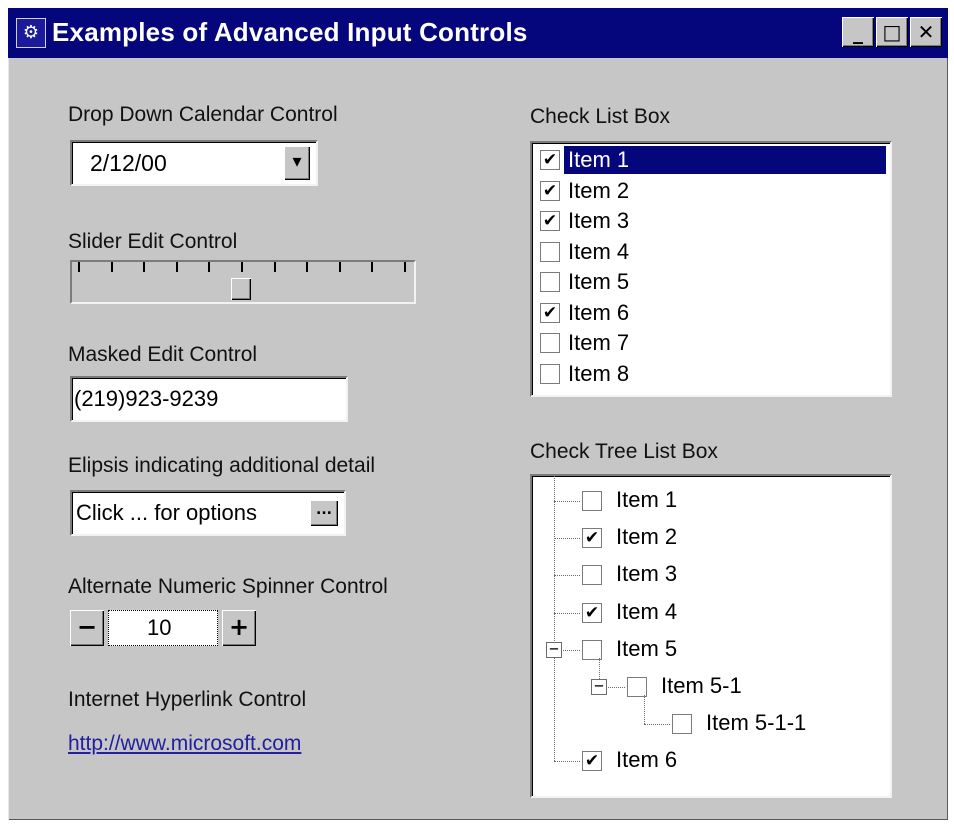 This screenshot has width=954, height=826. What do you see at coordinates (711, 374) in the screenshot?
I see `checklist-item: Item 8` at bounding box center [711, 374].